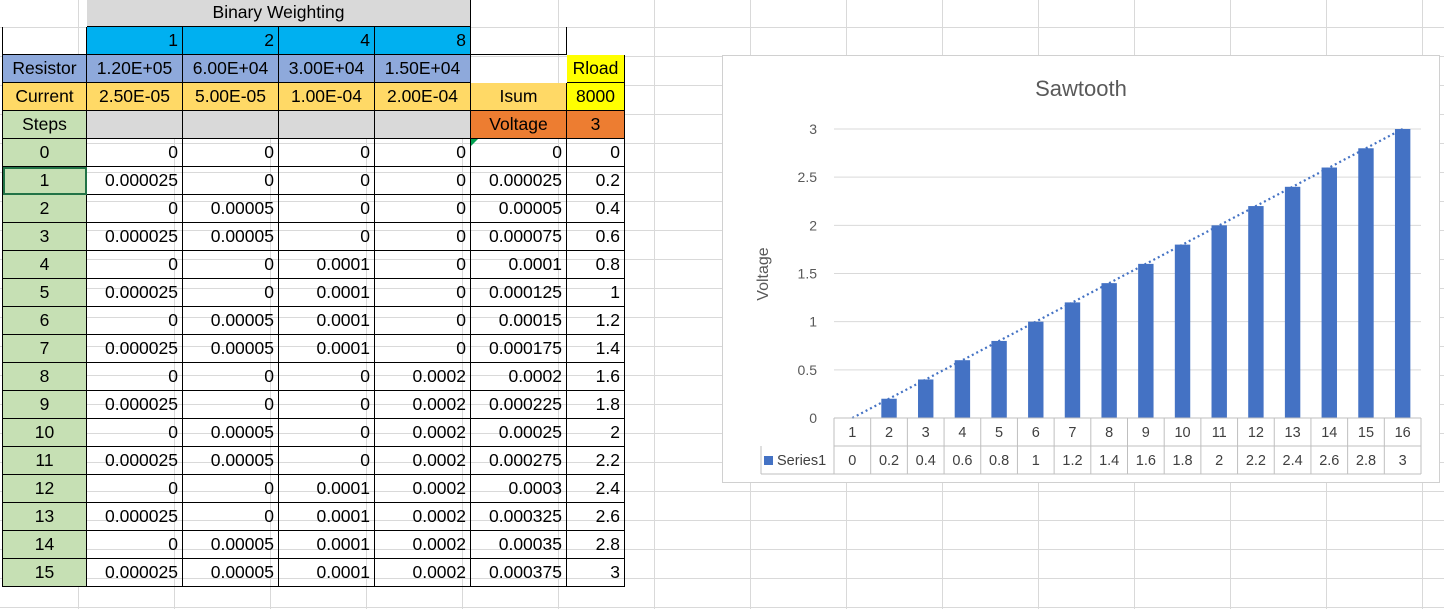 Image resolution: width=1444 pixels, height=609 pixels. Describe the element at coordinates (595, 68) in the screenshot. I see `rload-label: Rload` at that location.